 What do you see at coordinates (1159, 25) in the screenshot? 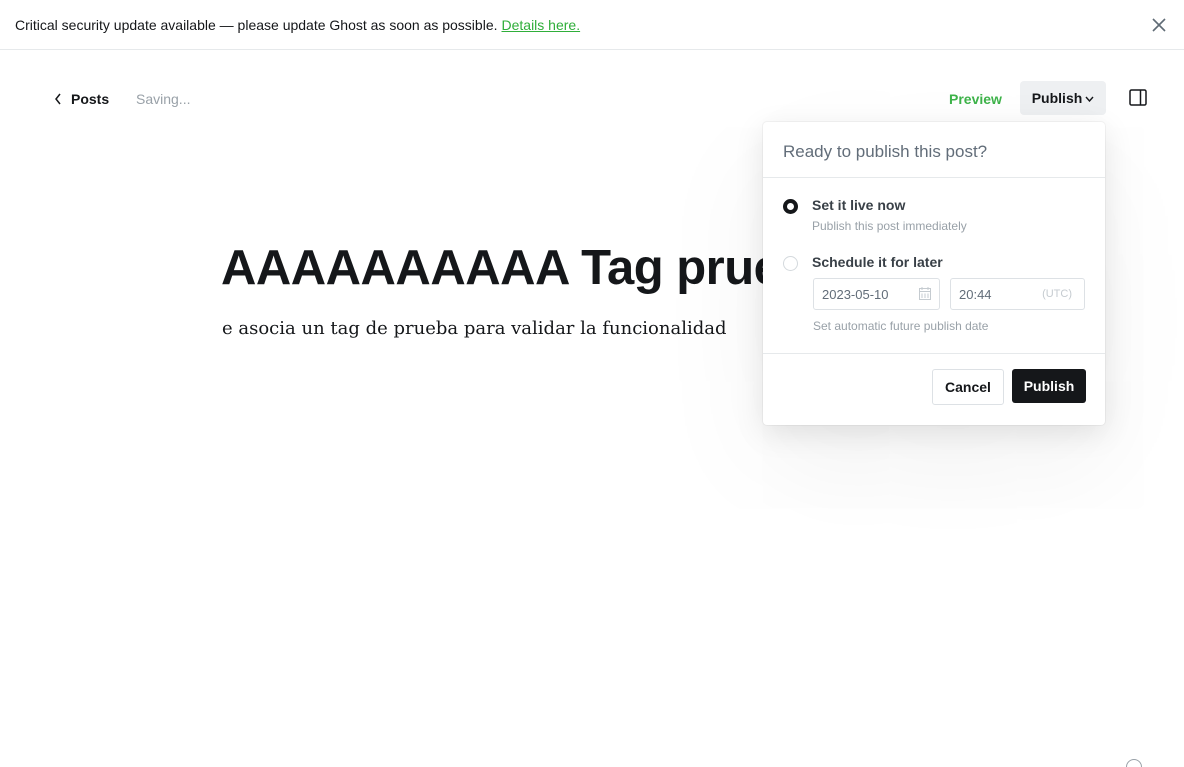
I see `close-icon` at bounding box center [1159, 25].